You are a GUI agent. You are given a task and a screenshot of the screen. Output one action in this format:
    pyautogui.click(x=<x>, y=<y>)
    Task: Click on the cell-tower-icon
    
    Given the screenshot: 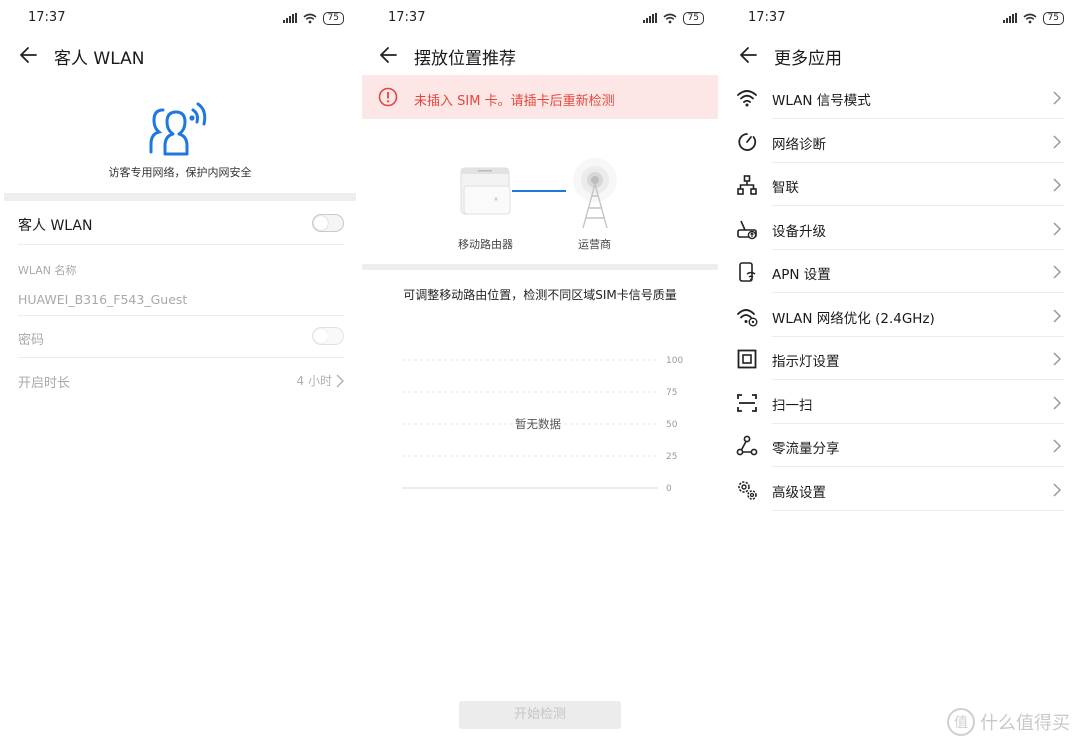 What is the action you would take?
    pyautogui.click(x=595, y=193)
    